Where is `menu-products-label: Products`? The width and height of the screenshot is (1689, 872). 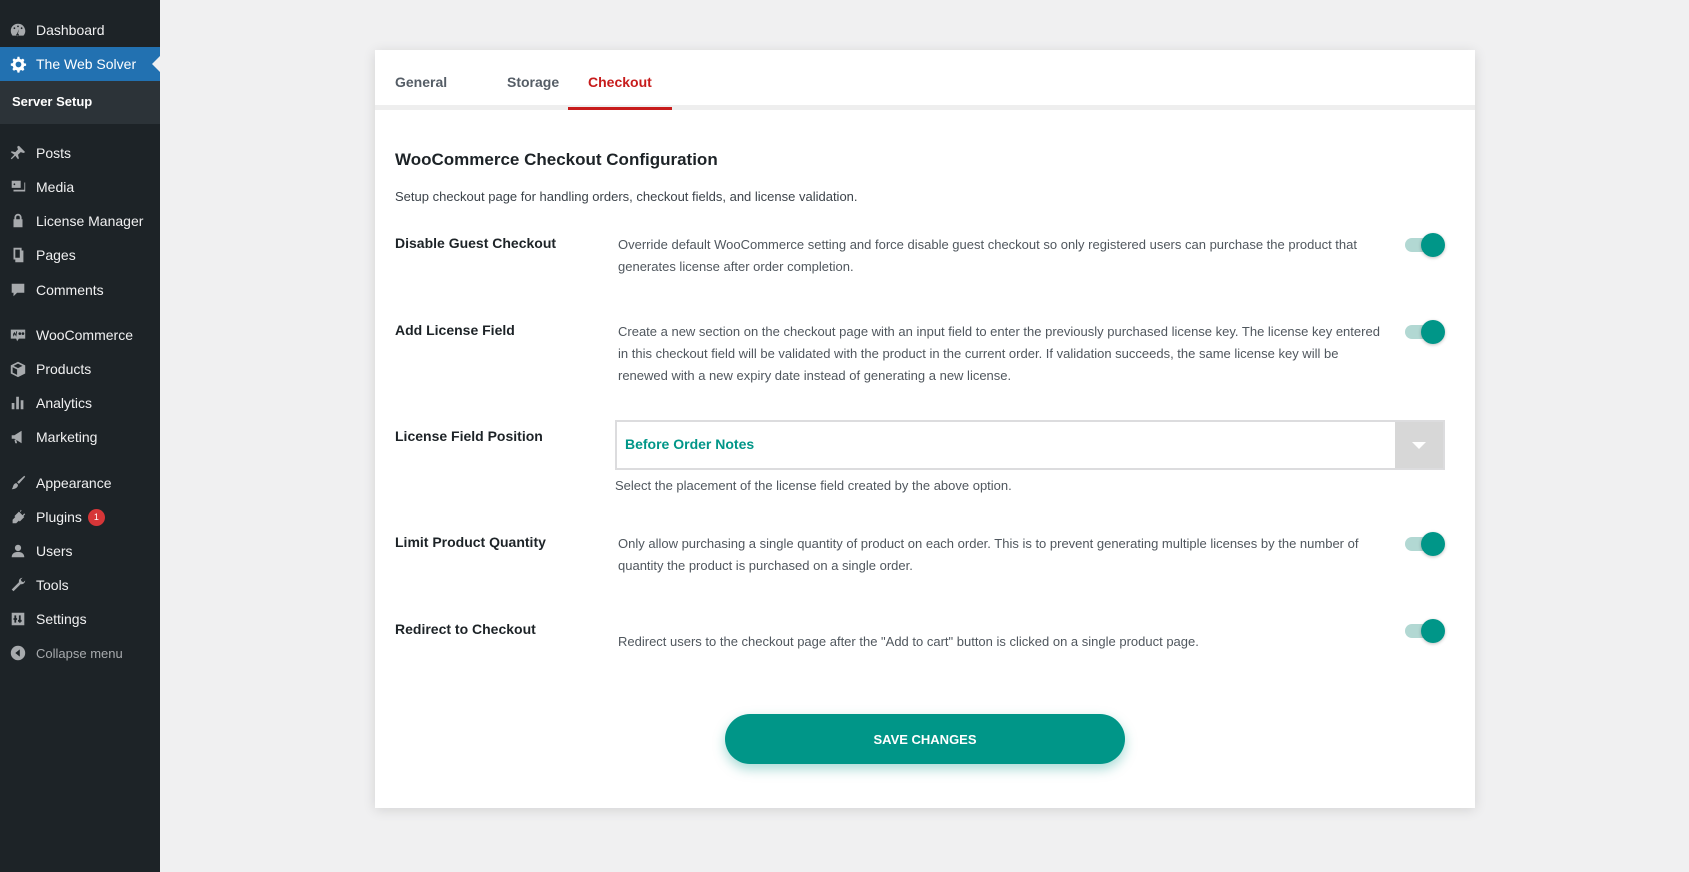 menu-products-label: Products is located at coordinates (64, 369).